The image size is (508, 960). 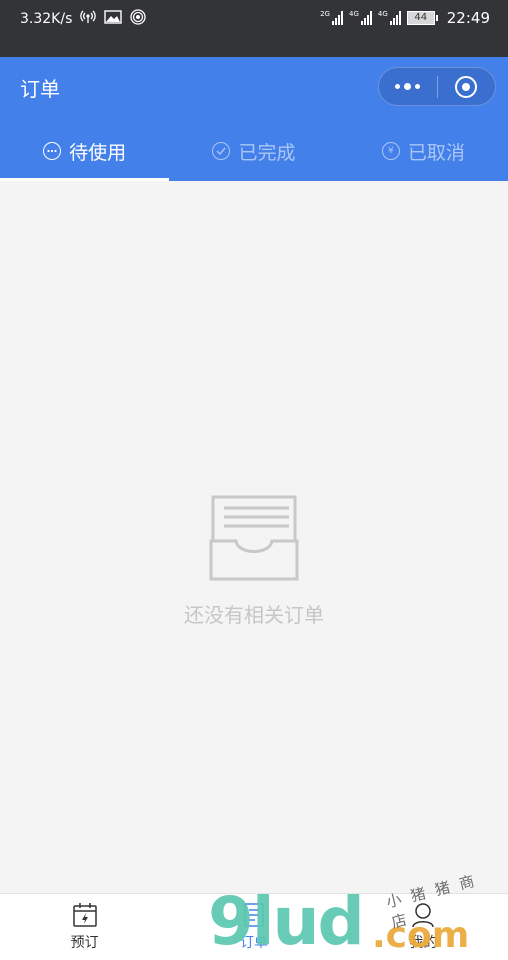 What do you see at coordinates (40, 89) in the screenshot?
I see `page-title: 订单` at bounding box center [40, 89].